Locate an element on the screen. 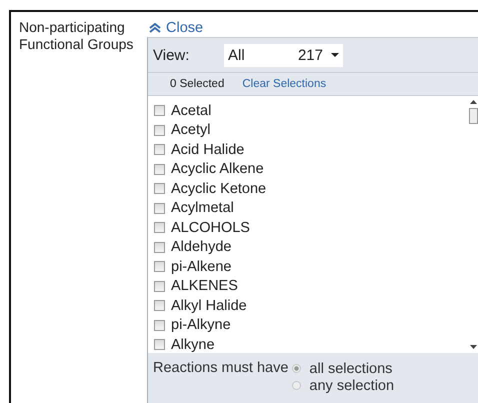  clear-selections-link: Clear Selections is located at coordinates (284, 84).